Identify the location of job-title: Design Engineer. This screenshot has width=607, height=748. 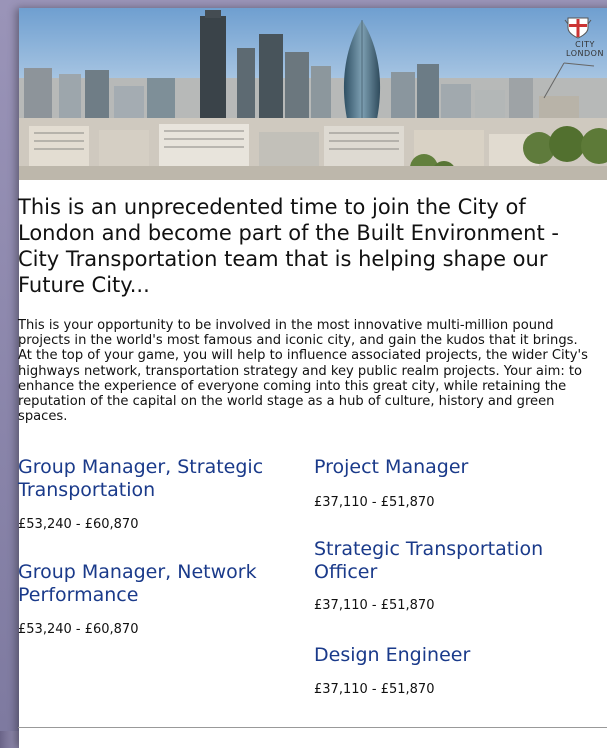
(454, 655).